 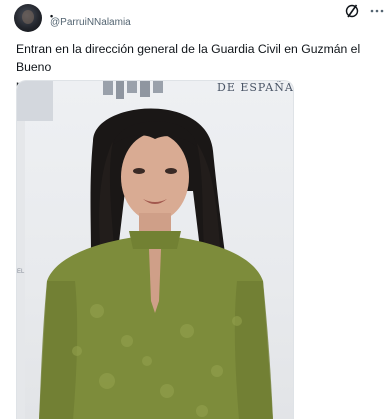 What do you see at coordinates (377, 11) in the screenshot?
I see `more-icon` at bounding box center [377, 11].